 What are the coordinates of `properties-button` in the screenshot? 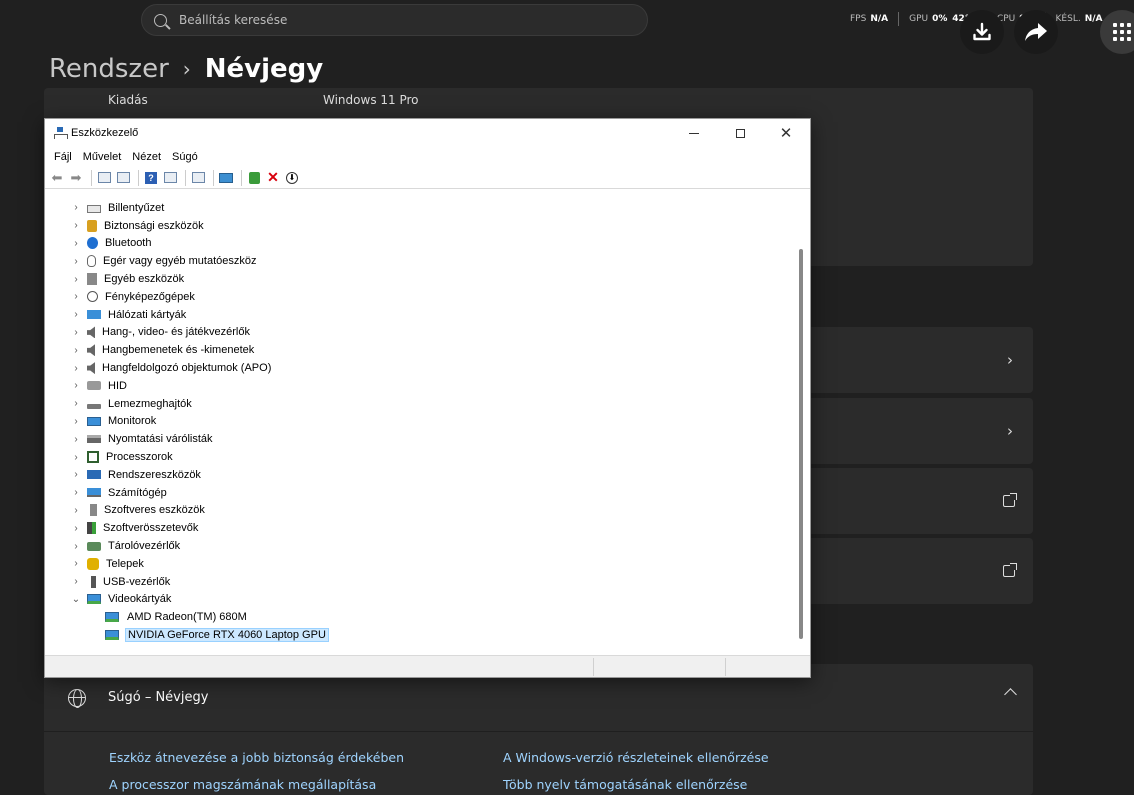 It's located at (123, 178).